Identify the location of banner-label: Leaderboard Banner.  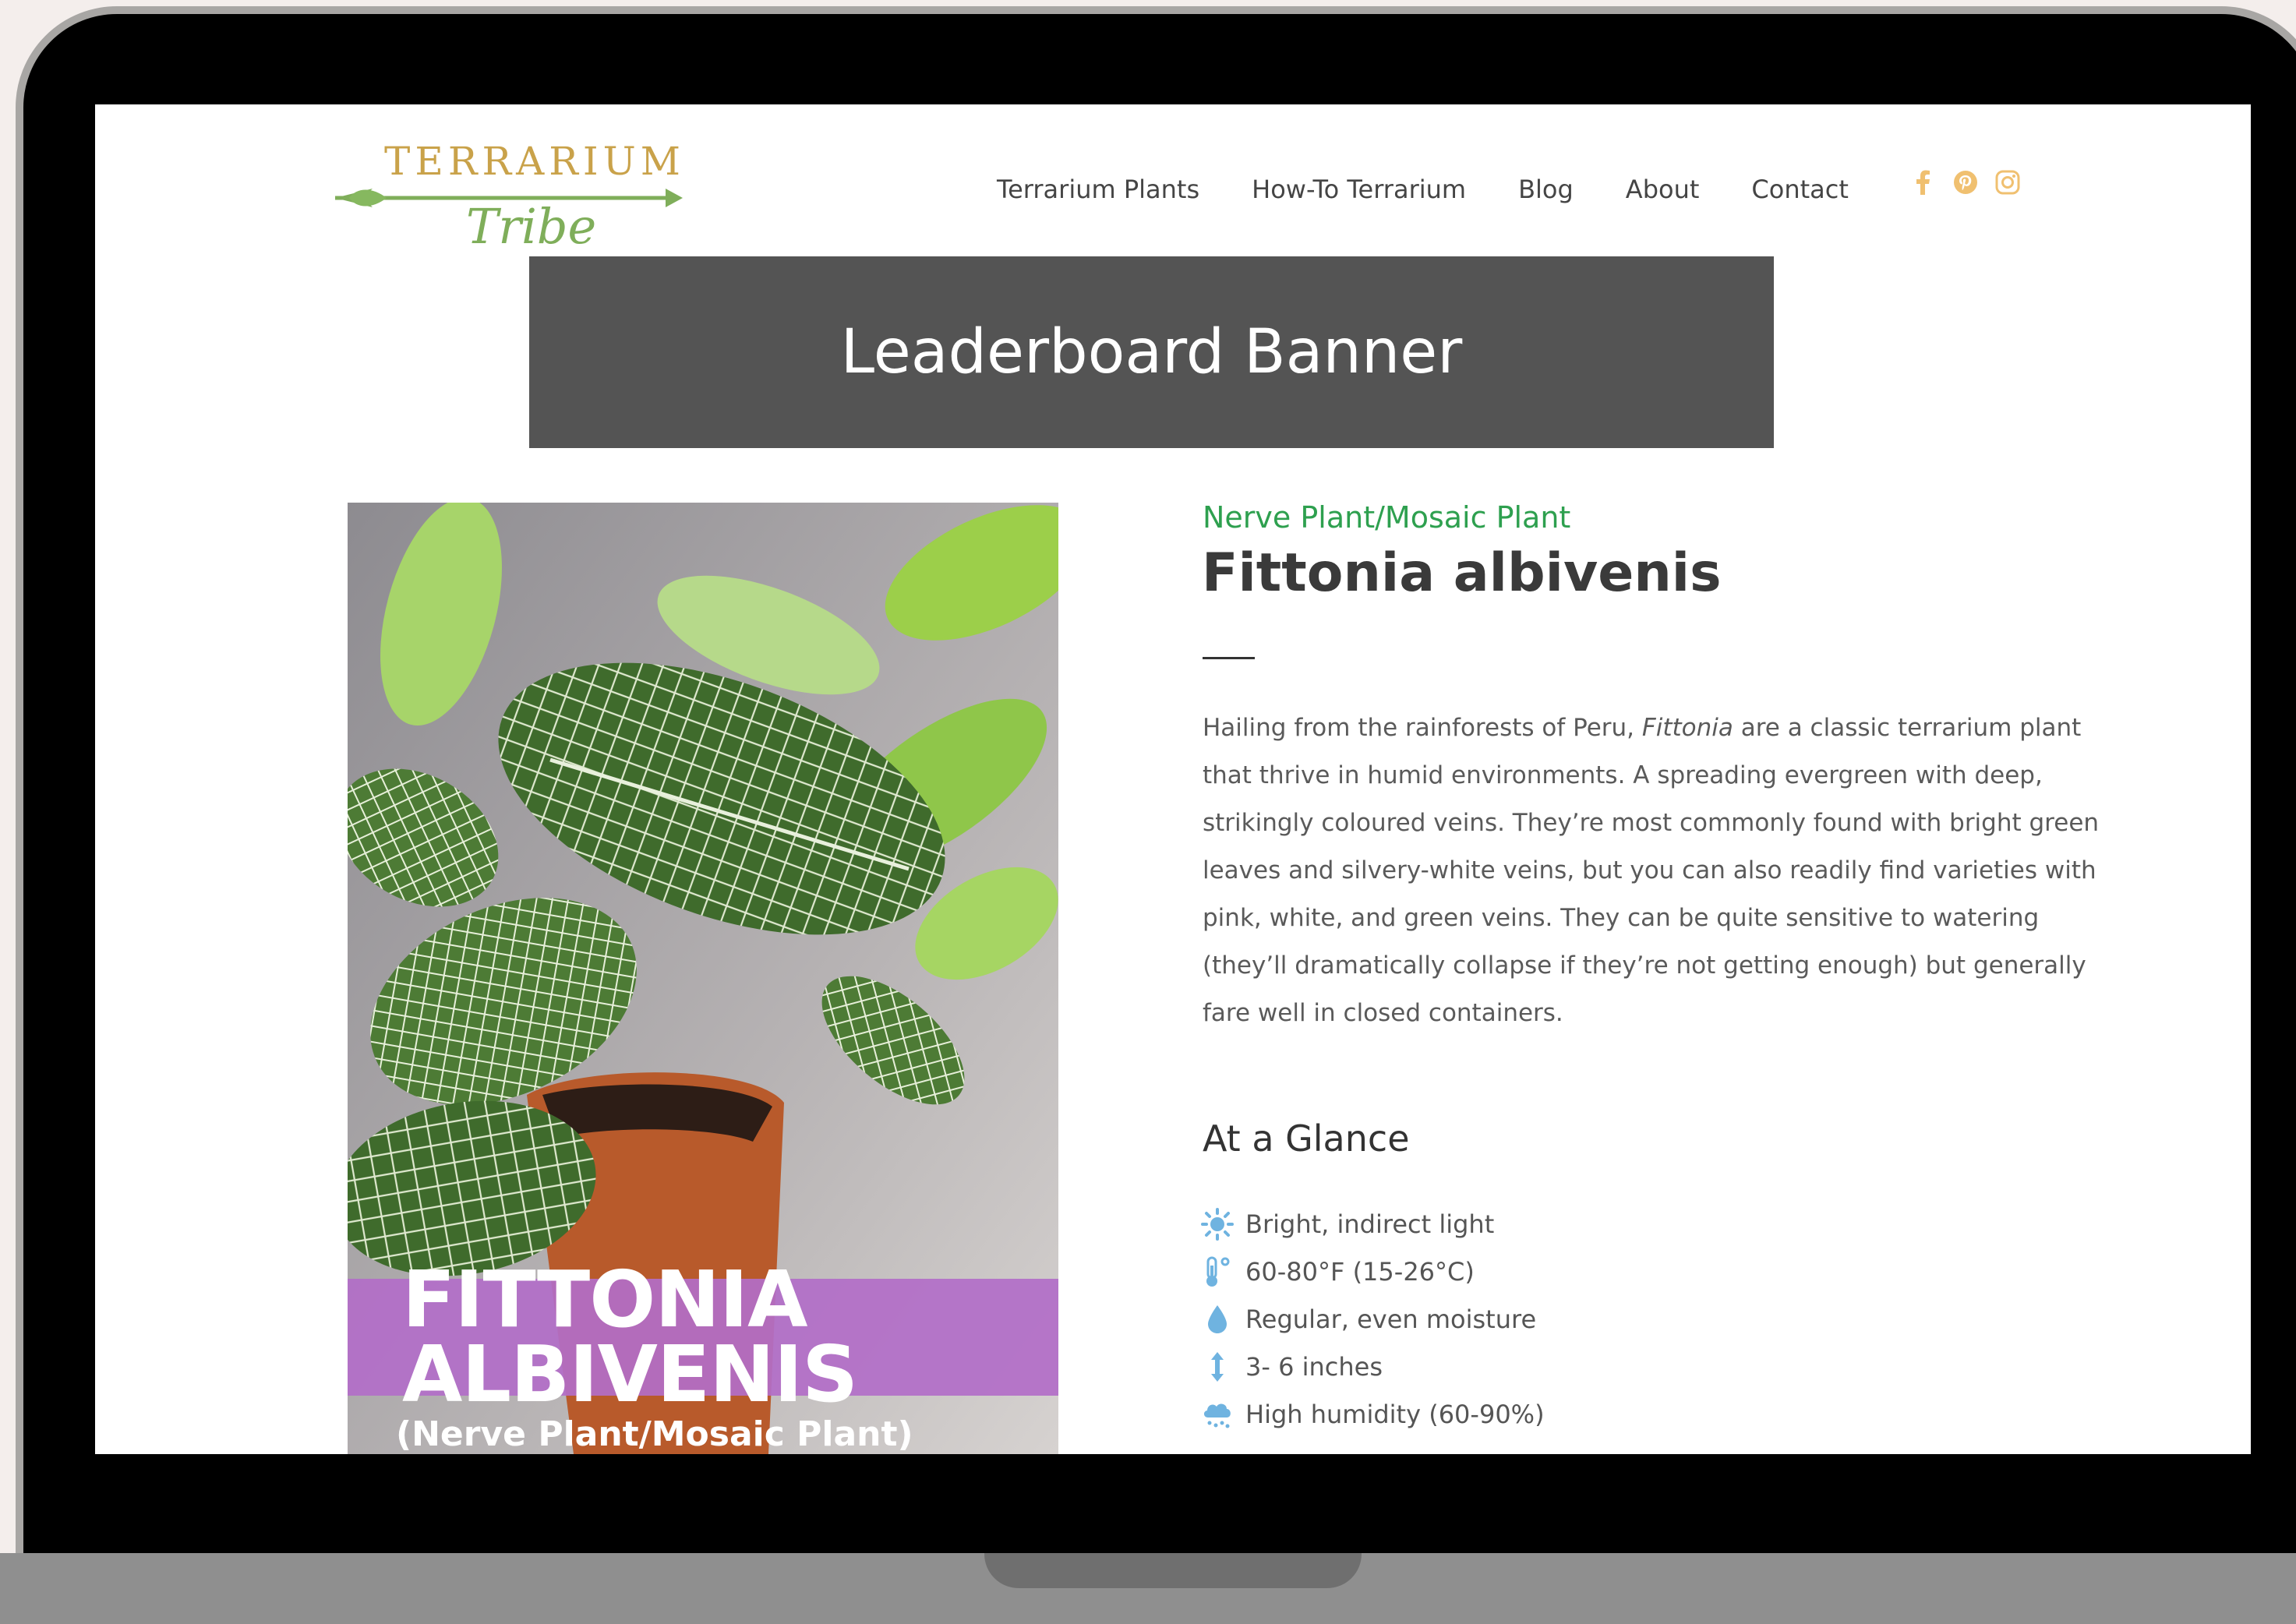
(1152, 352).